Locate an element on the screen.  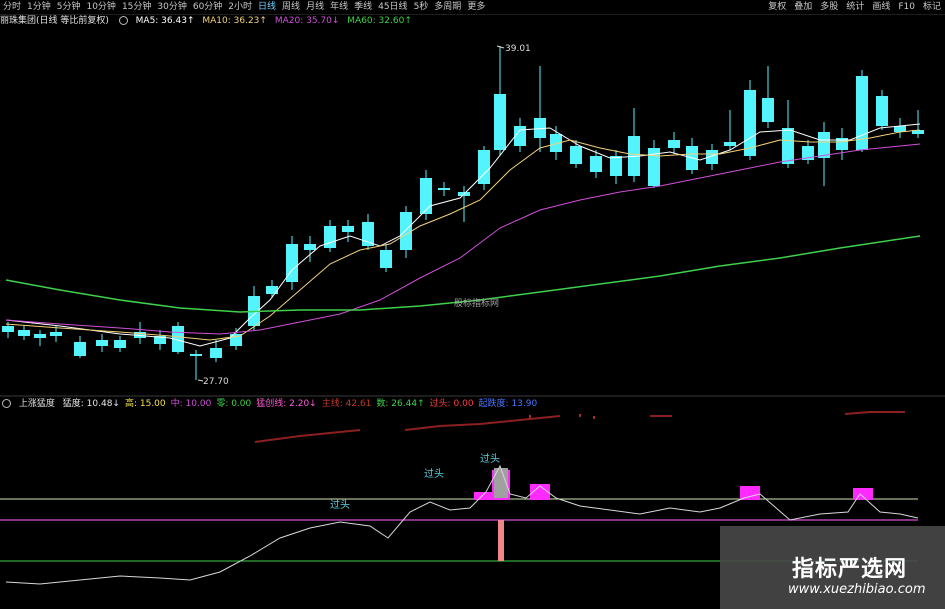
watermark-url: www.xuezhibiao.com is located at coordinates (857, 589).